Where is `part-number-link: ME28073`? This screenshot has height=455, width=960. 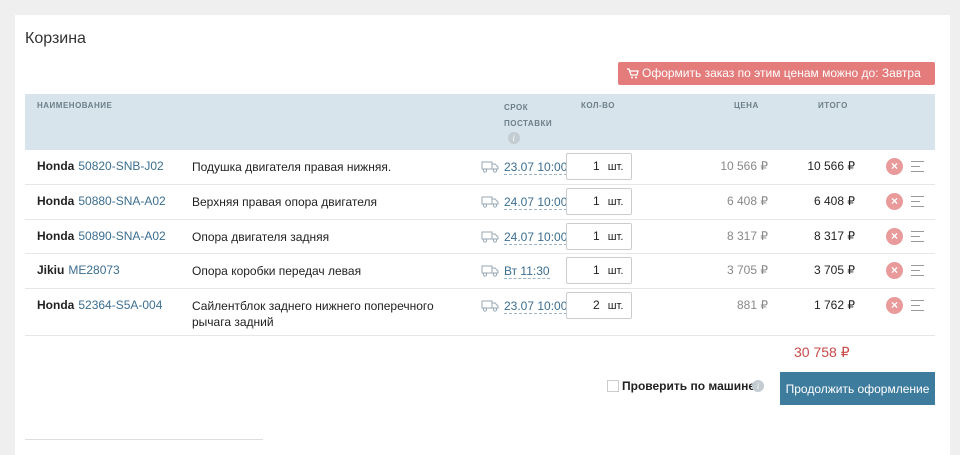 part-number-link: ME28073 is located at coordinates (93, 270).